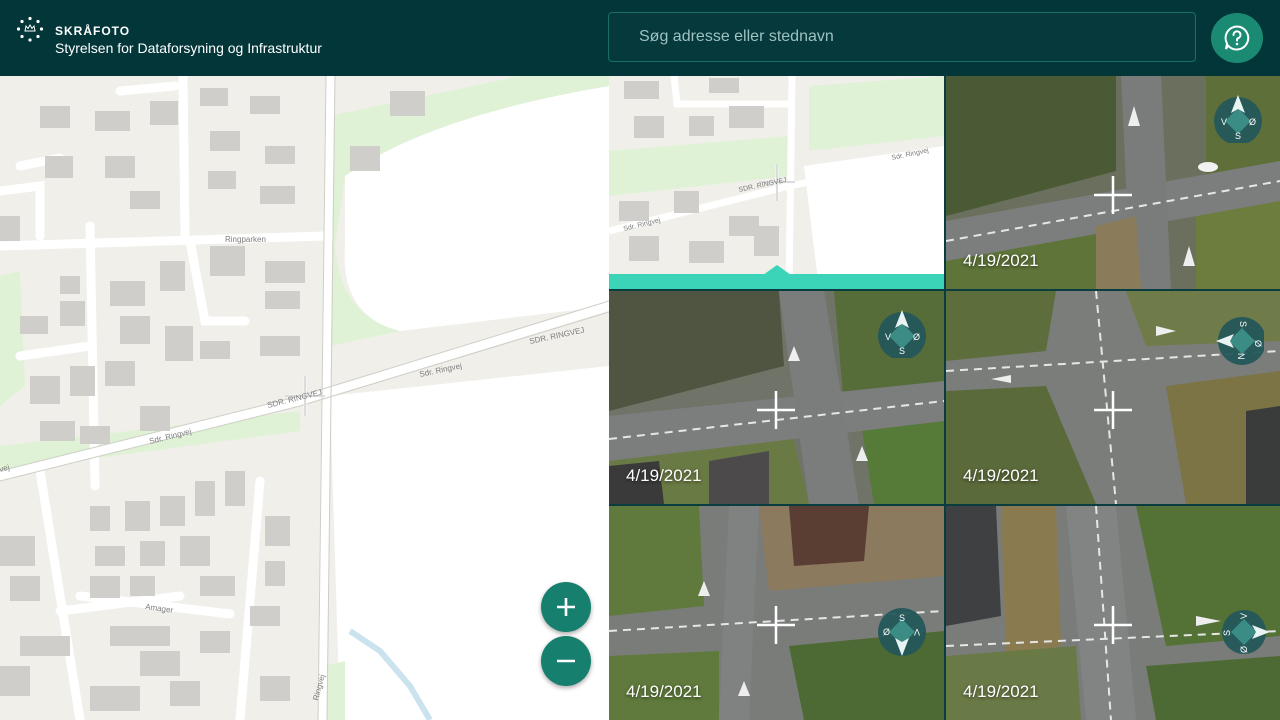  I want to click on aerial-tile-east: V Ø S 4/19/2021, so click(1113, 613).